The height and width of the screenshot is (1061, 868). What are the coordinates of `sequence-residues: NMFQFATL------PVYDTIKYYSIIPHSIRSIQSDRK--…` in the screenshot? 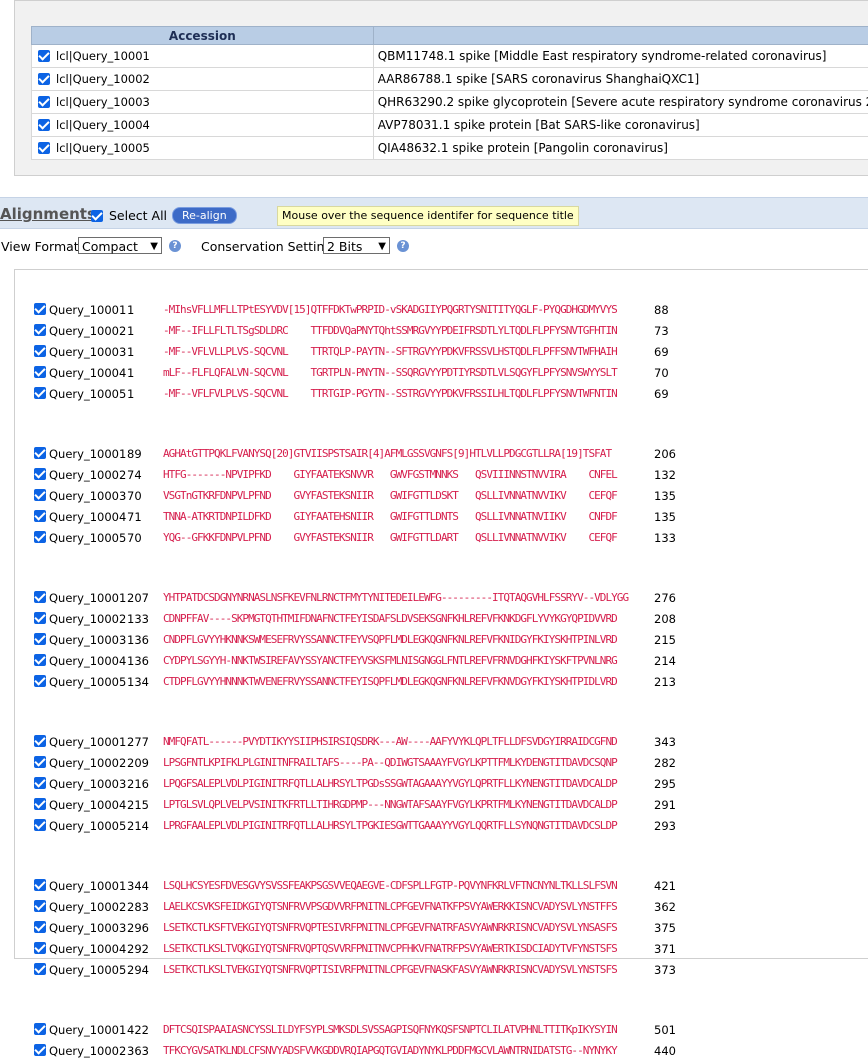 It's located at (390, 742).